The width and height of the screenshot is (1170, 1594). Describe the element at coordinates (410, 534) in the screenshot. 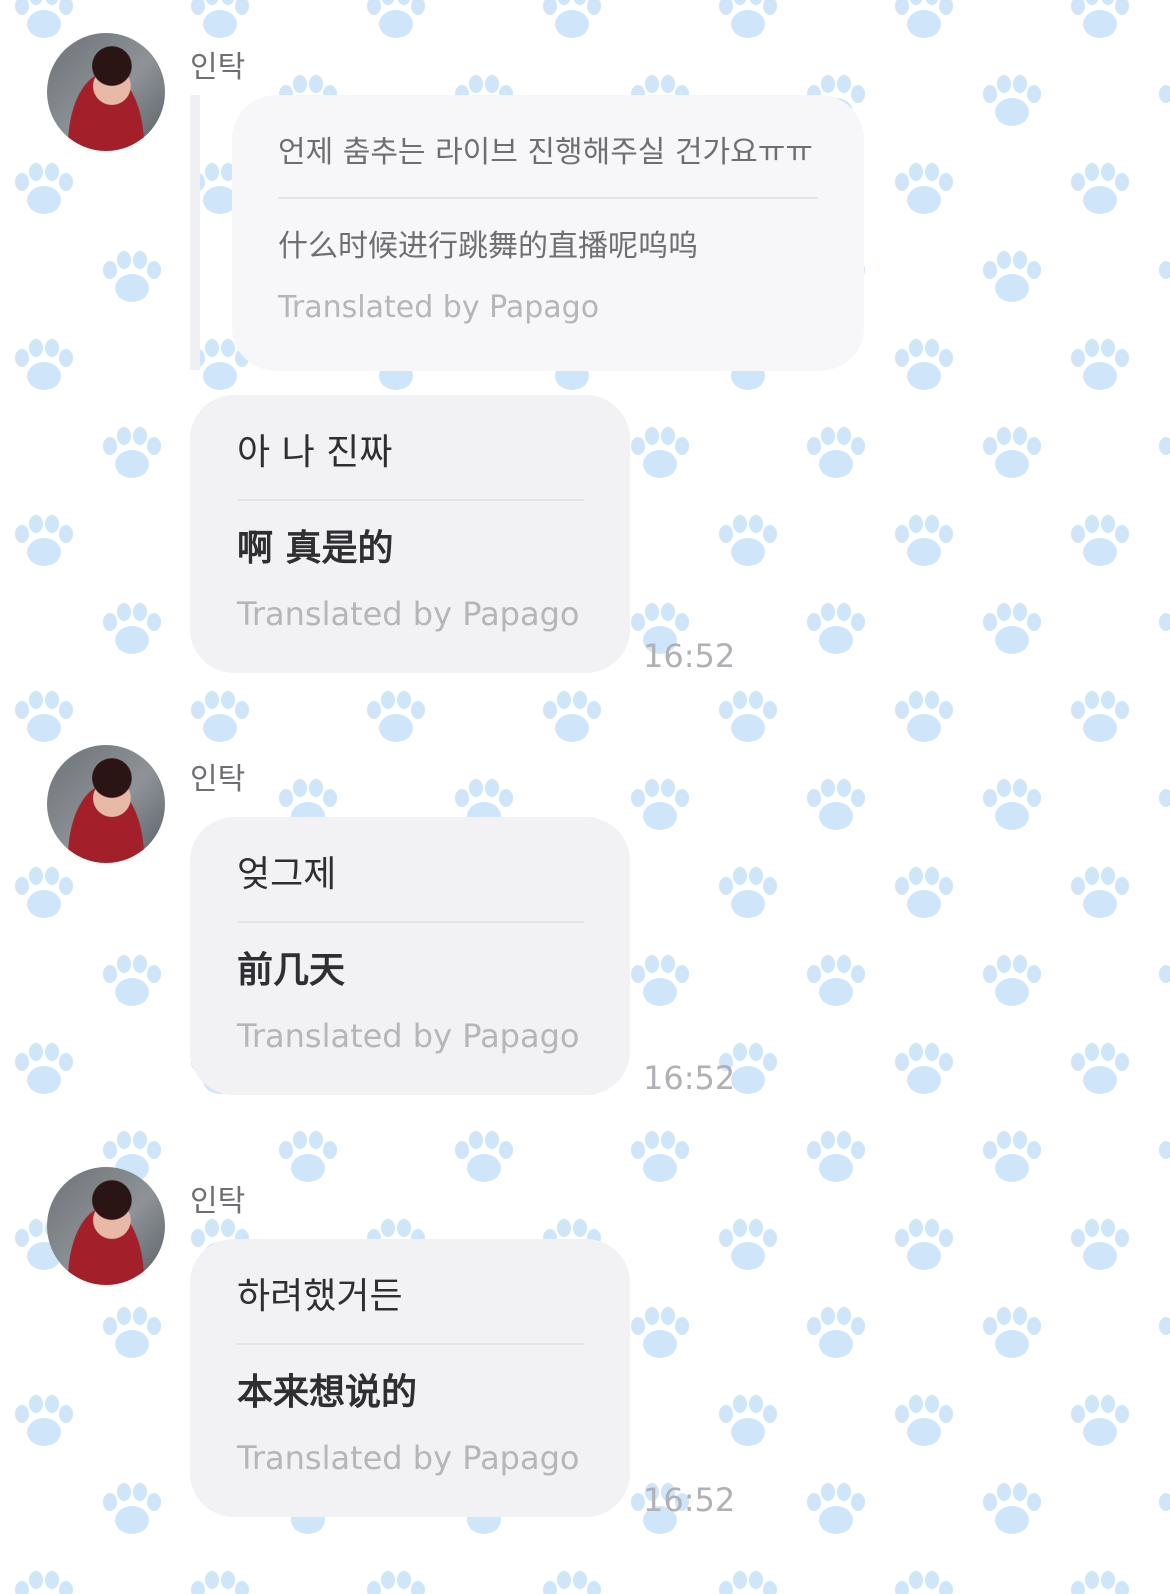

I see `message-bubble: 아 나 진짜 啊 真是的 Translated by Papago` at that location.